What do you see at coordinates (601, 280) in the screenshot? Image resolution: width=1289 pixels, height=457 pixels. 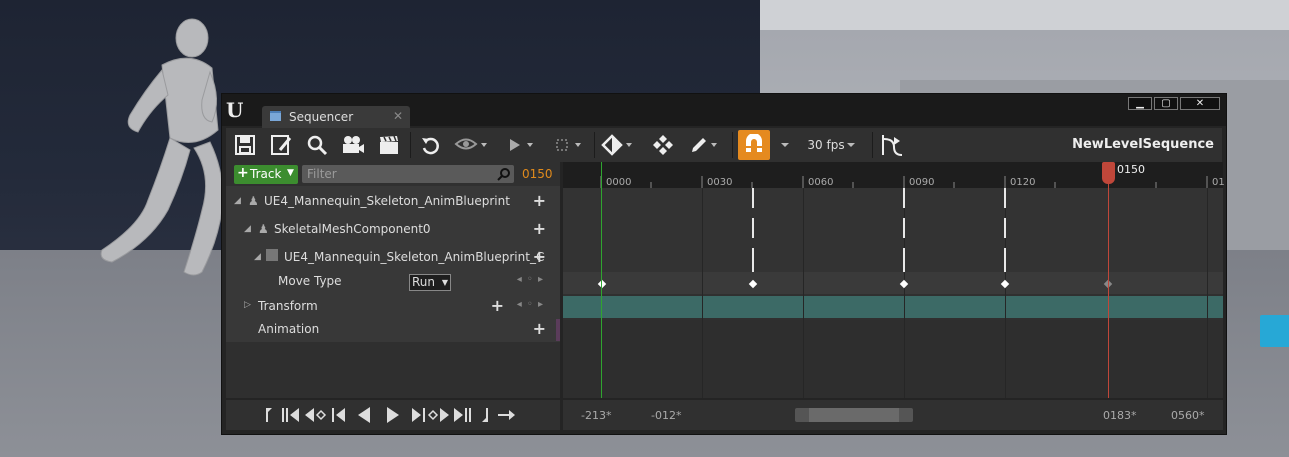 I see `playback-start-line` at bounding box center [601, 280].